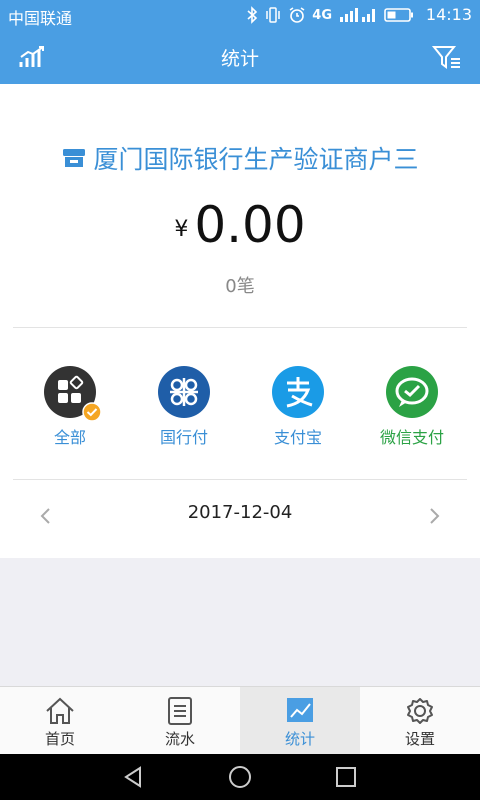 The height and width of the screenshot is (800, 480). What do you see at coordinates (420, 711) in the screenshot?
I see `gear-icon` at bounding box center [420, 711].